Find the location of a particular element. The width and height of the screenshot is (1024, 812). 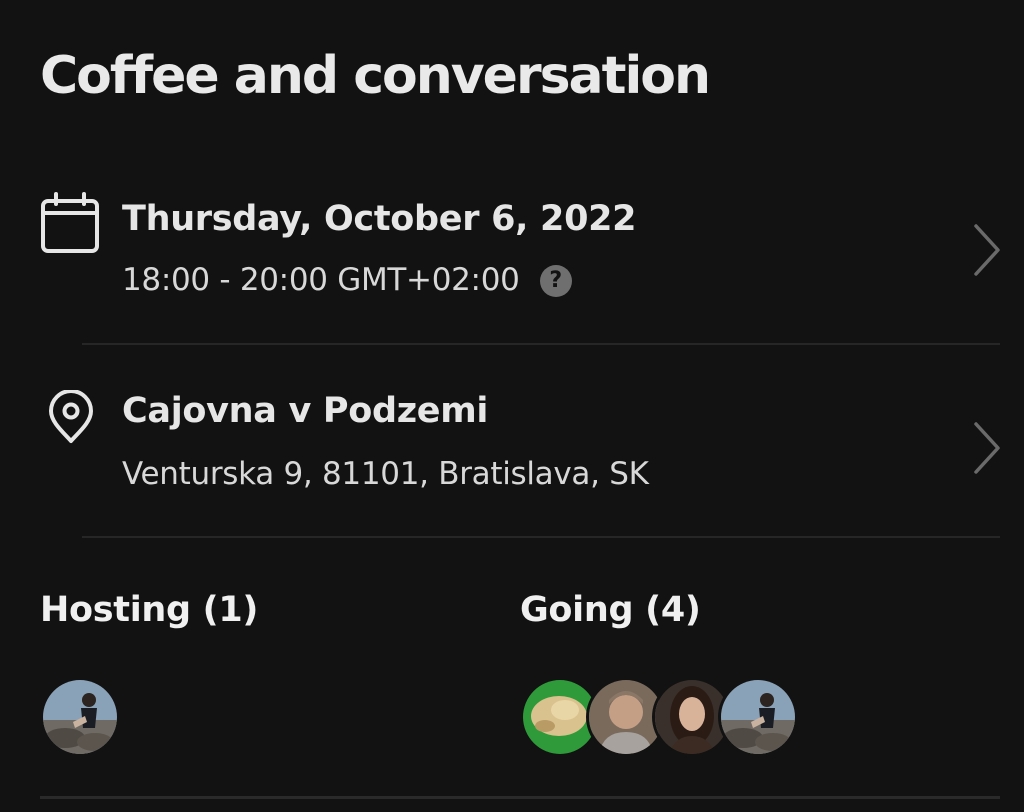

going-avatars is located at coordinates (659, 717).